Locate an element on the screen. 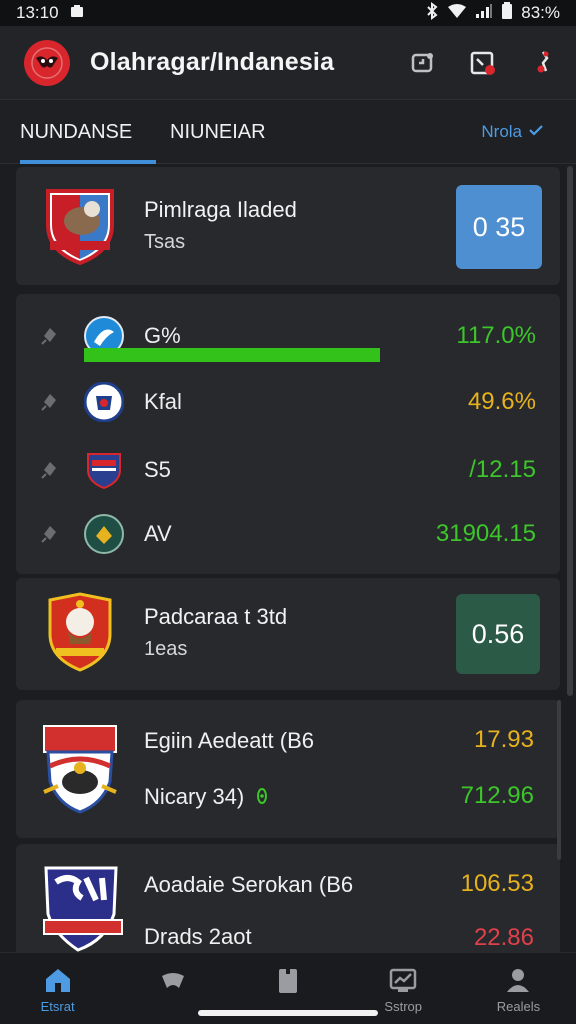 This screenshot has width=576, height=1024. stat-row: AV 31904.15 is located at coordinates (288, 534).